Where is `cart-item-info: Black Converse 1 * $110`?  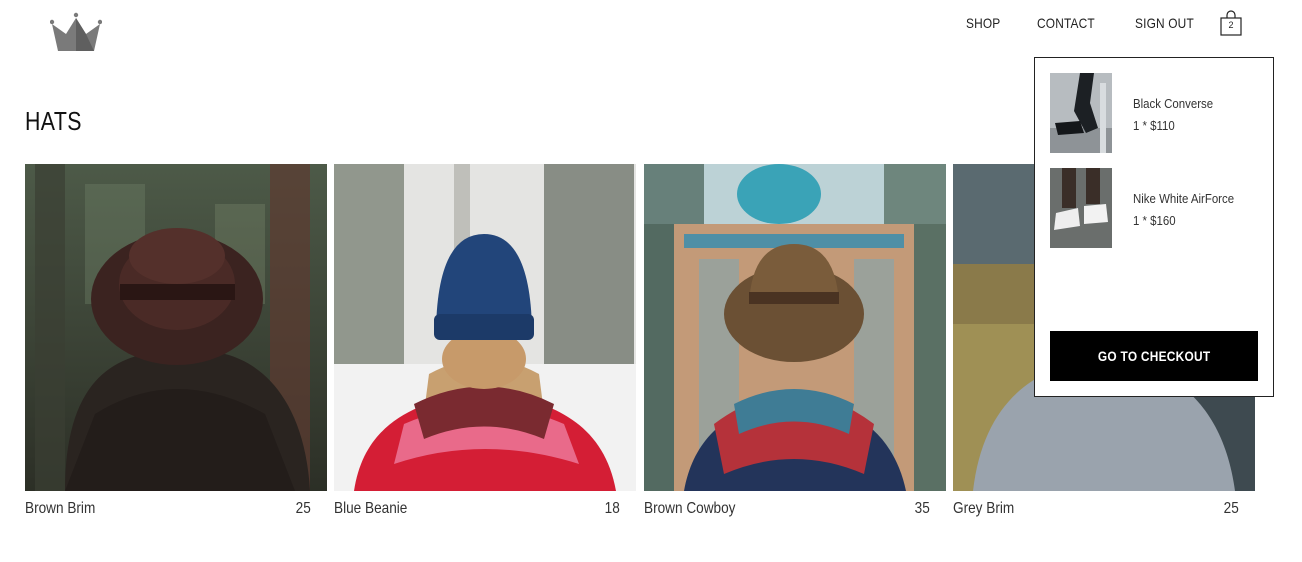
cart-item-info: Black Converse 1 * $110 is located at coordinates (1178, 115).